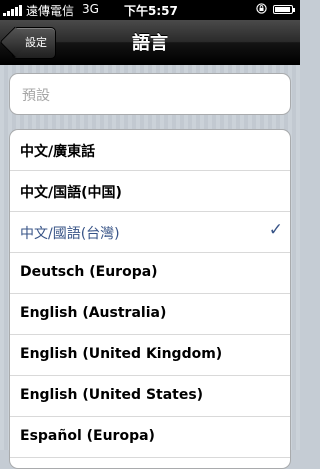 The height and width of the screenshot is (469, 320). I want to click on default-language-label: 預設, so click(36, 96).